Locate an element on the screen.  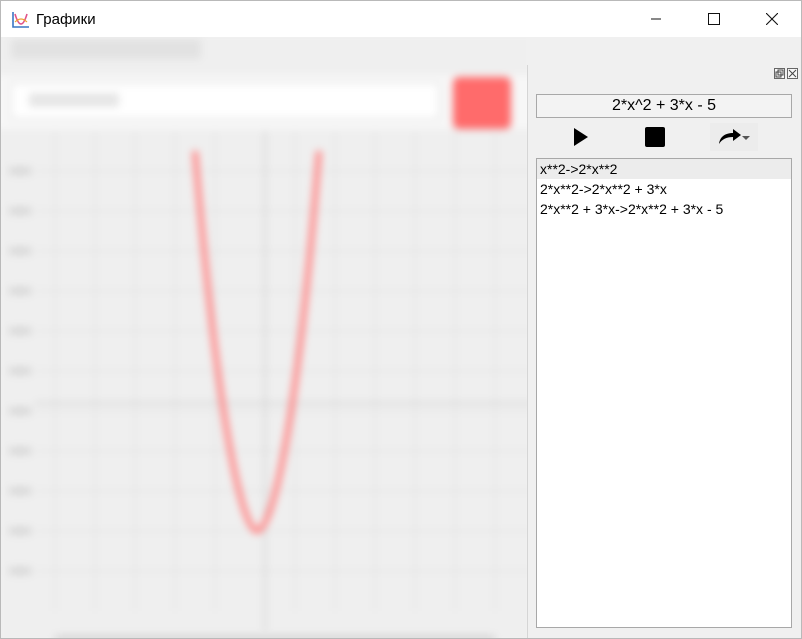
history-item: x**2->2*x**2 is located at coordinates (664, 169).